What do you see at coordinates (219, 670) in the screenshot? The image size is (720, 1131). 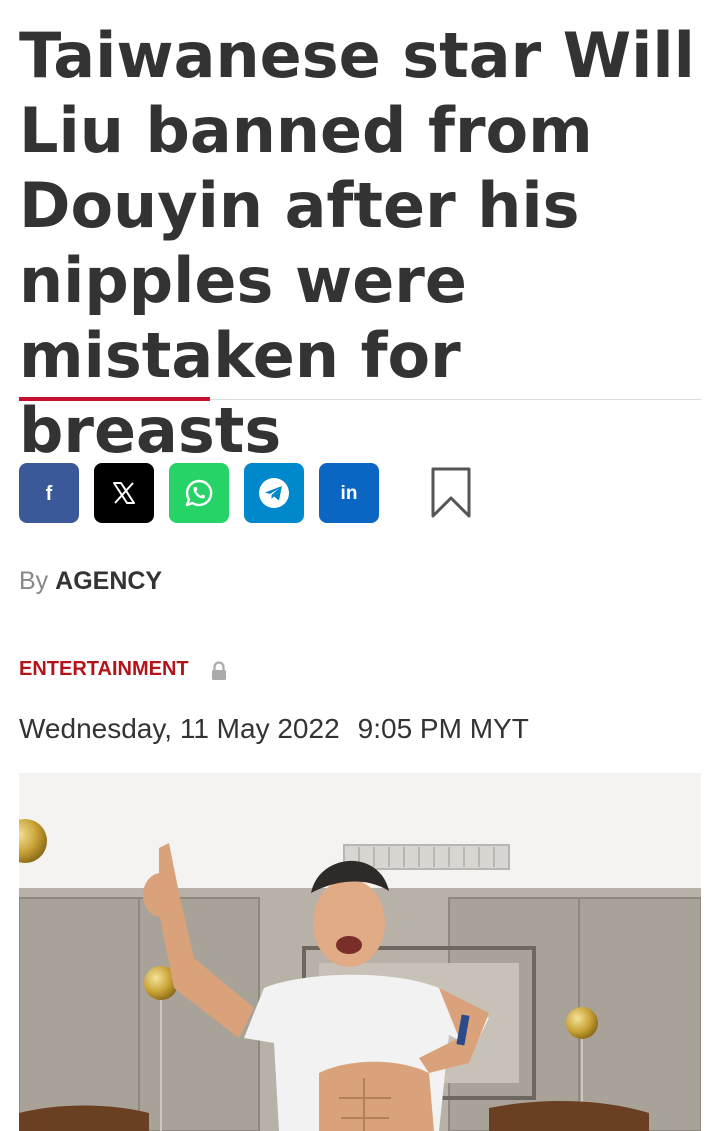 I see `lock-icon` at bounding box center [219, 670].